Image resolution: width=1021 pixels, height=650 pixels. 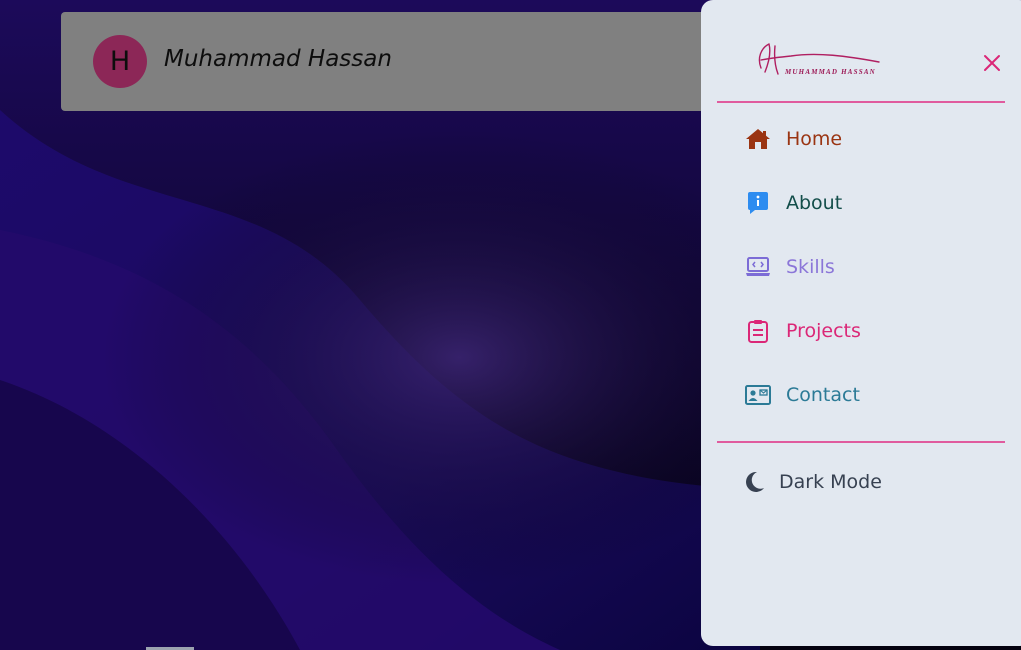 What do you see at coordinates (810, 267) in the screenshot?
I see `nav-label-skills: Skills` at bounding box center [810, 267].